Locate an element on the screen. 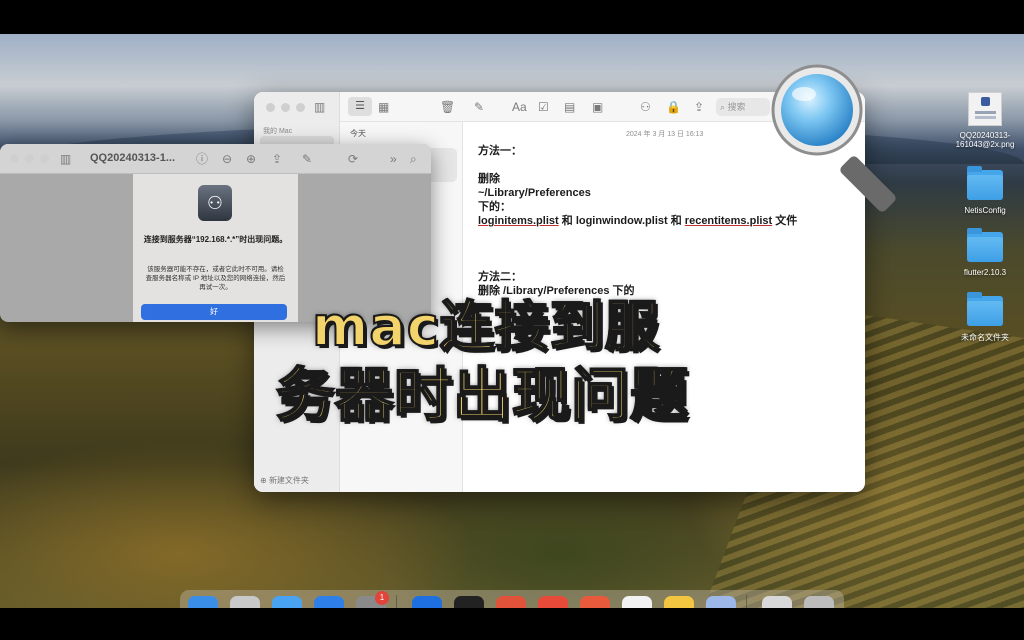 This screenshot has height=640, width=1024. rotate-icon: ⟳ is located at coordinates (353, 159).